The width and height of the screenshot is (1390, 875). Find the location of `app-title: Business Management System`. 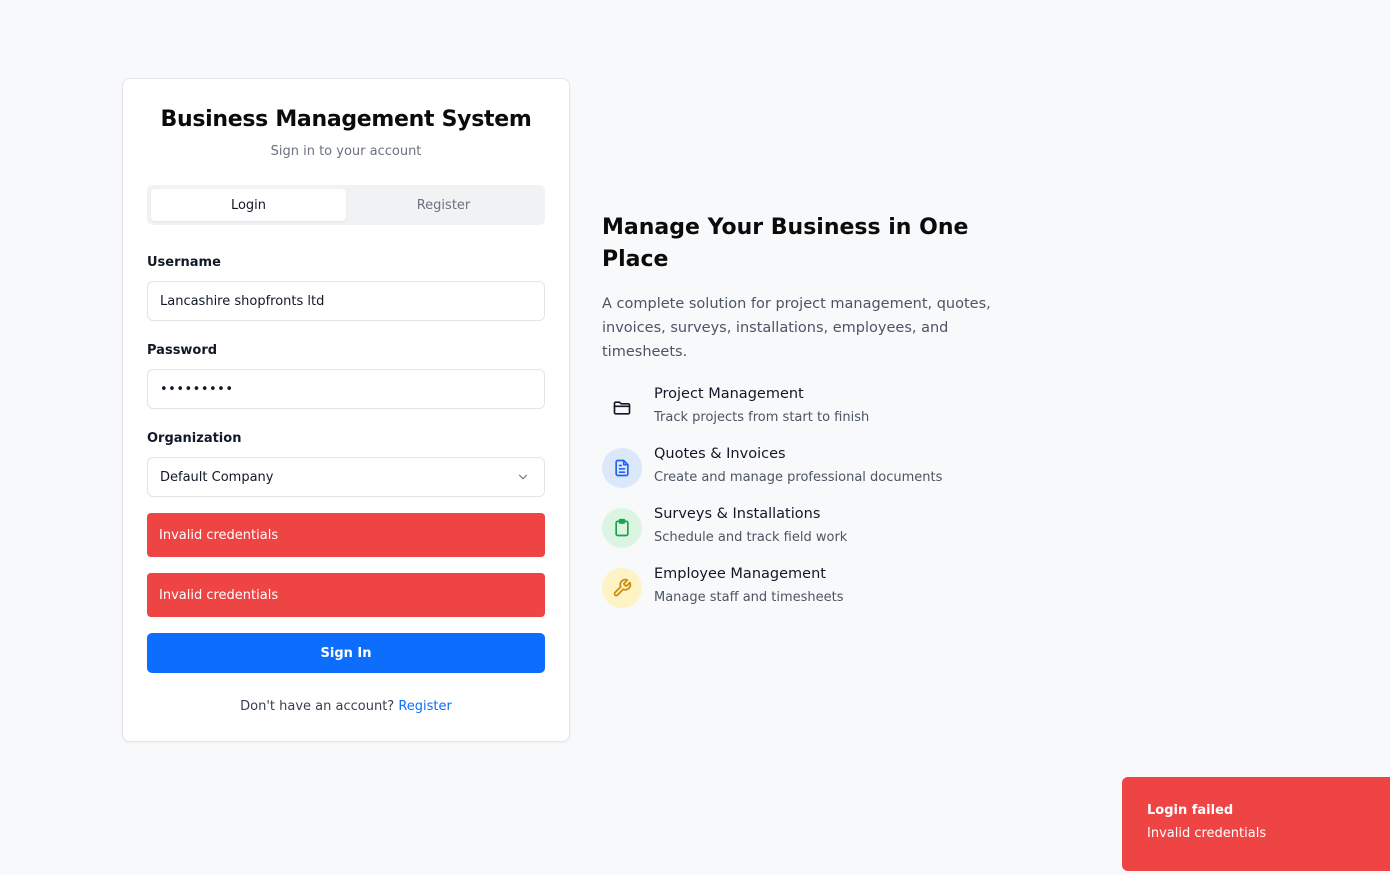

app-title: Business Management System is located at coordinates (346, 119).